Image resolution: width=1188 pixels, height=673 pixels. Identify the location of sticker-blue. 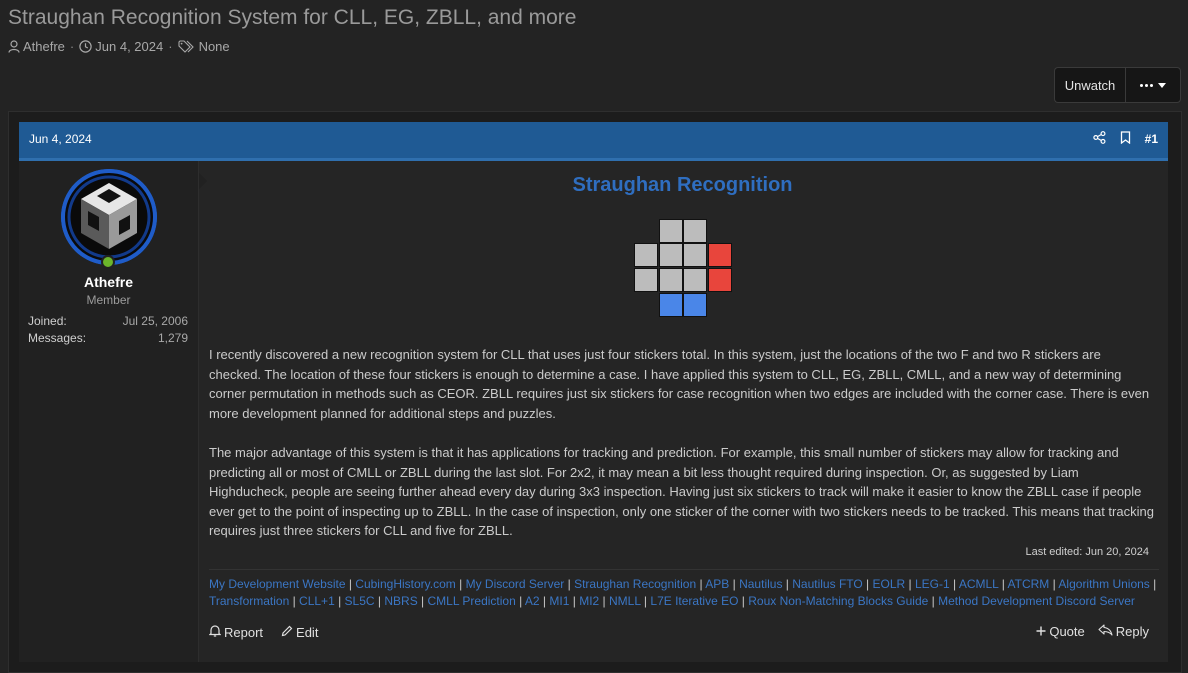
(671, 305).